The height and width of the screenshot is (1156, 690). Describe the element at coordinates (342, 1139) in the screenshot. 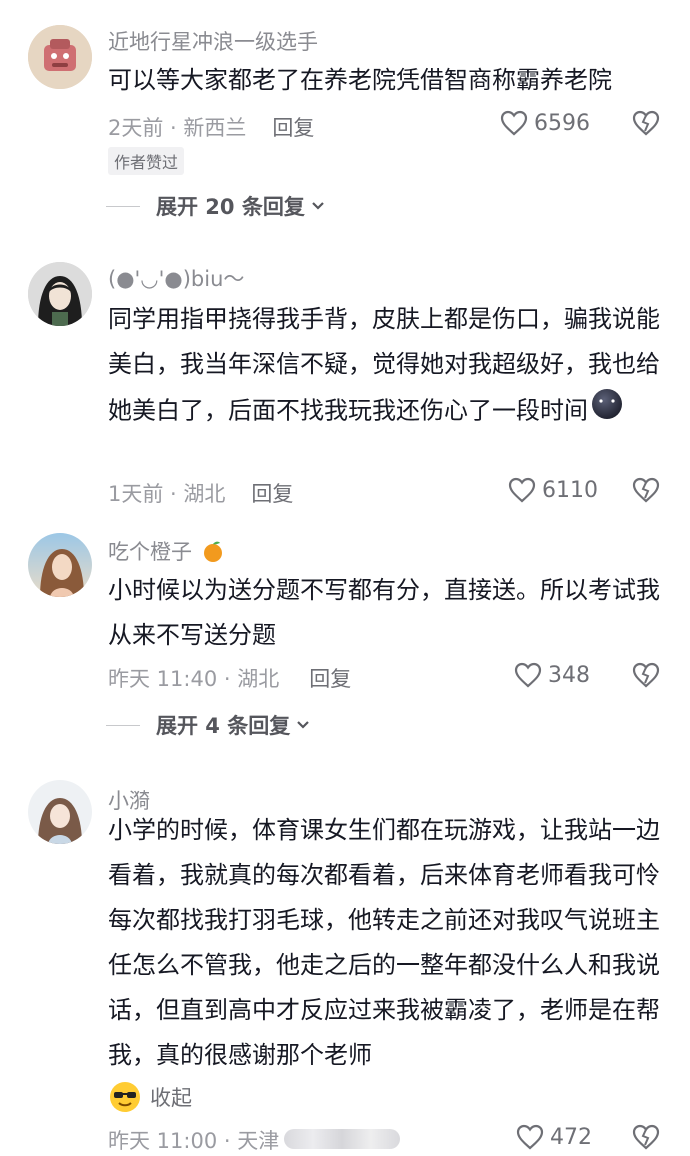

I see `blurred-reply-area` at that location.